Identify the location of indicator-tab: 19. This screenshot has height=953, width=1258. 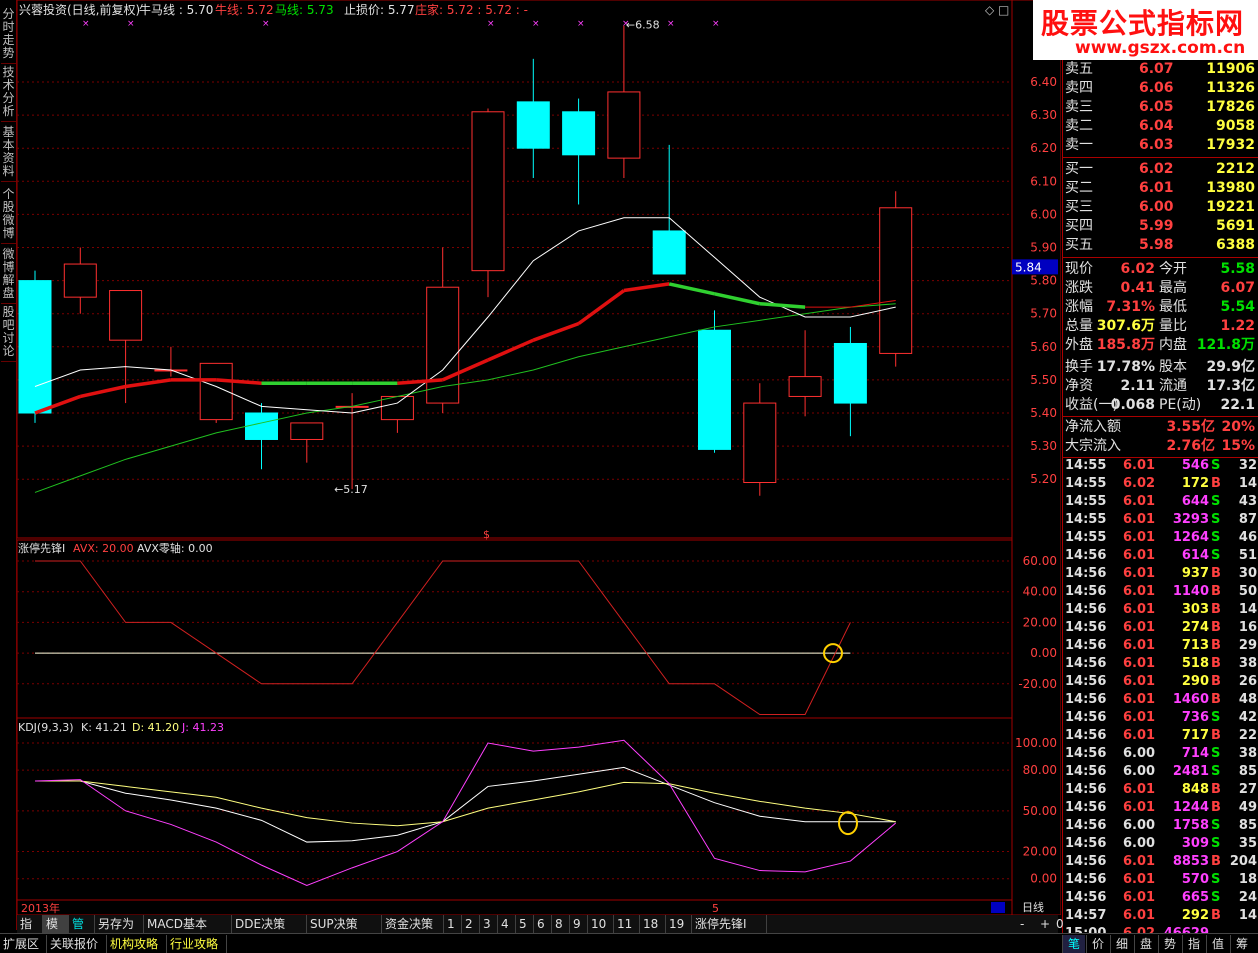
(679, 924).